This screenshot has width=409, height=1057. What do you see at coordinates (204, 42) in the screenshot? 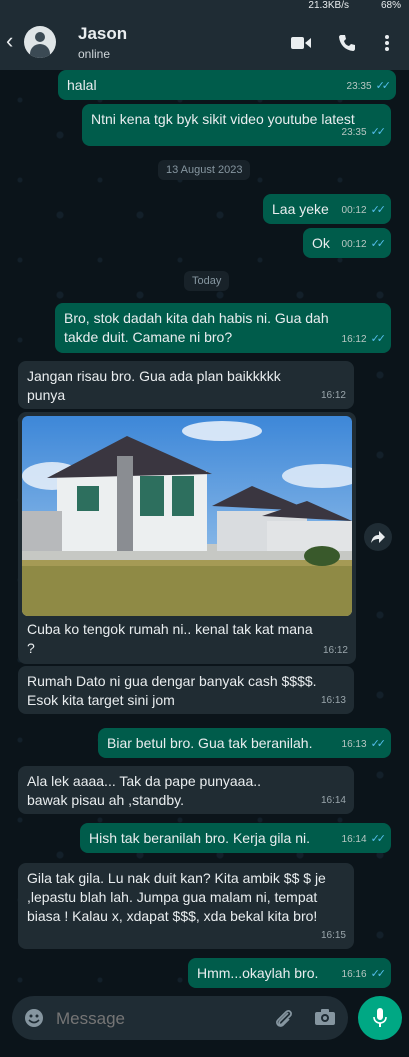
I see `chat-header: ‹ Jason online` at bounding box center [204, 42].